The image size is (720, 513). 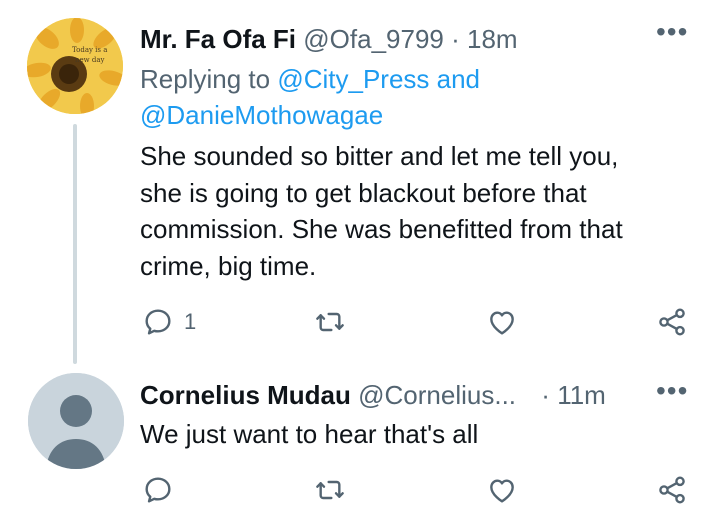 What do you see at coordinates (90, 60) in the screenshot?
I see `avatar-caption-2: new day` at bounding box center [90, 60].